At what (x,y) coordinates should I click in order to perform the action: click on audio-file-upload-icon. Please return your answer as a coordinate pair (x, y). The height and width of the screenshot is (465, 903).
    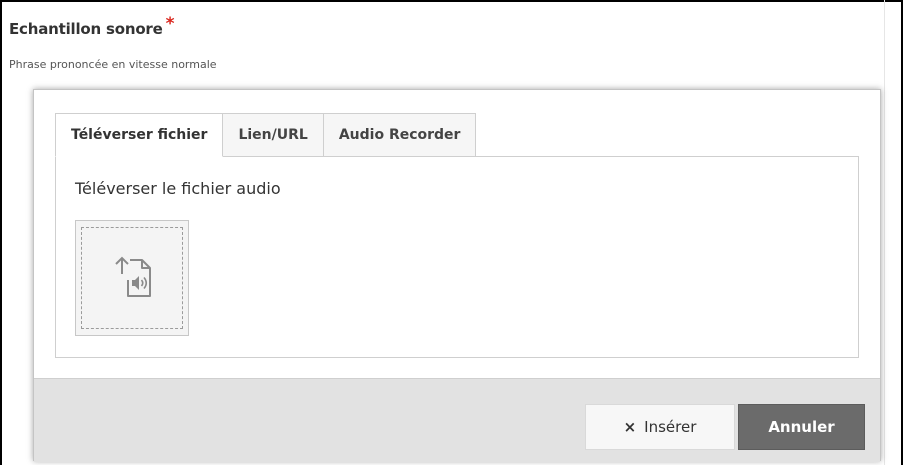
    Looking at the image, I should click on (133, 276).